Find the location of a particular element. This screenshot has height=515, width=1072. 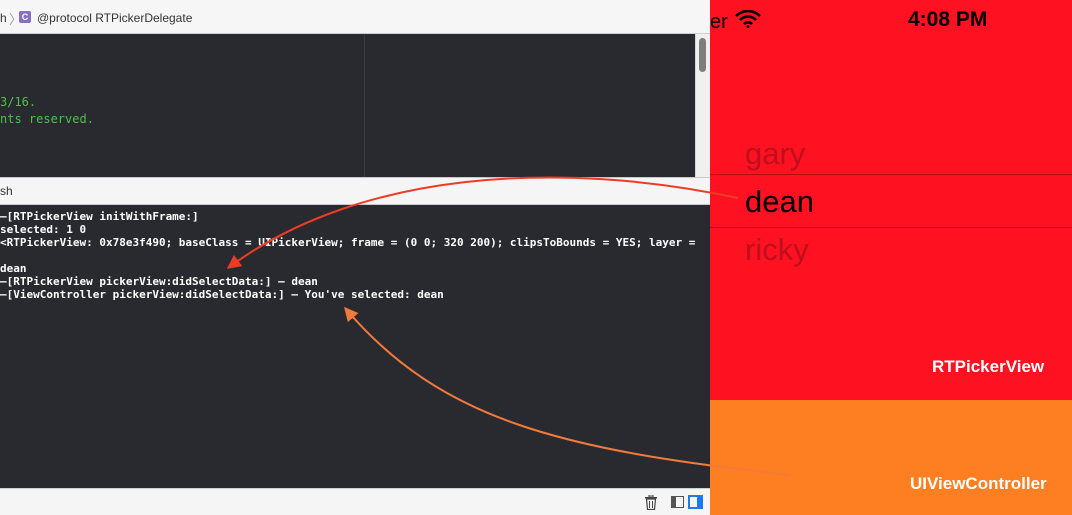

picker-row-selected: dean is located at coordinates (779, 202).